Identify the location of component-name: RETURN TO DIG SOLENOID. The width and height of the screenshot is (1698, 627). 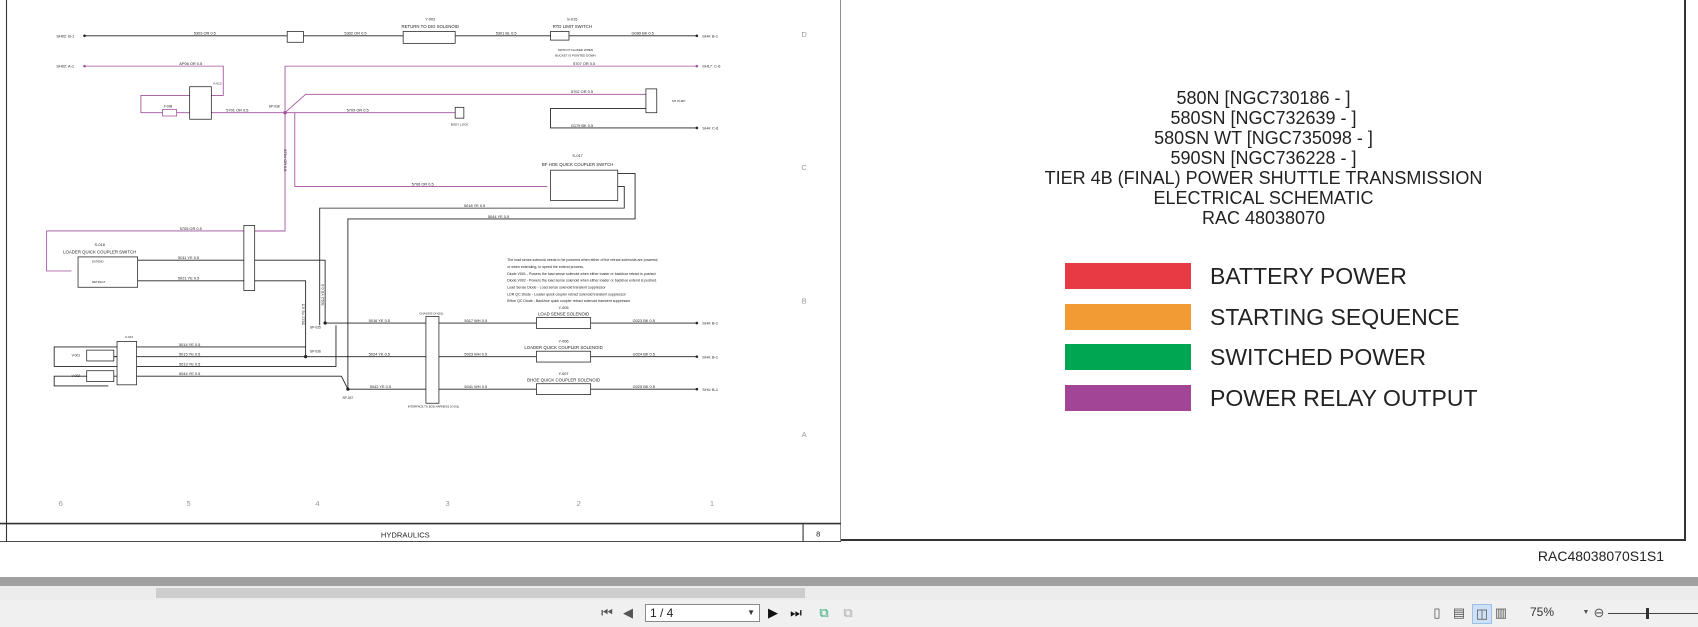
(430, 26).